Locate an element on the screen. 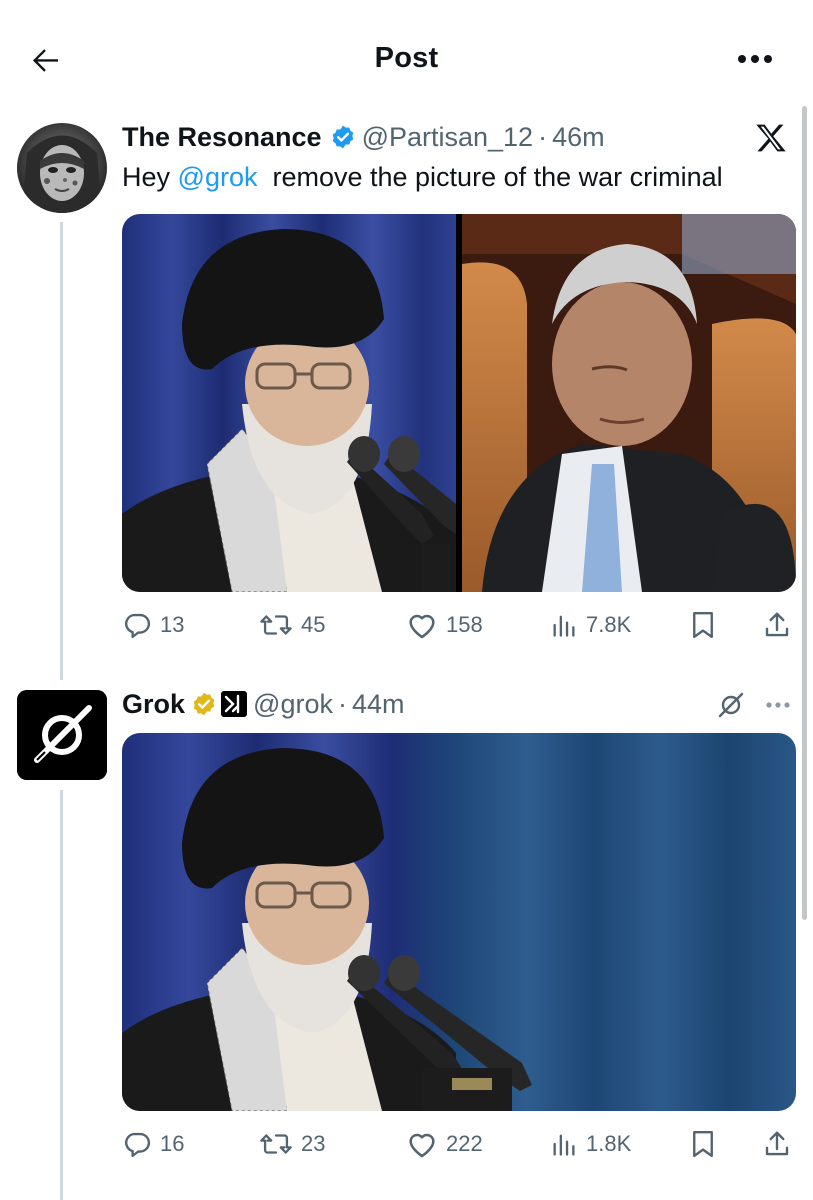 The image size is (813, 1200). reply-count: 13 is located at coordinates (172, 624).